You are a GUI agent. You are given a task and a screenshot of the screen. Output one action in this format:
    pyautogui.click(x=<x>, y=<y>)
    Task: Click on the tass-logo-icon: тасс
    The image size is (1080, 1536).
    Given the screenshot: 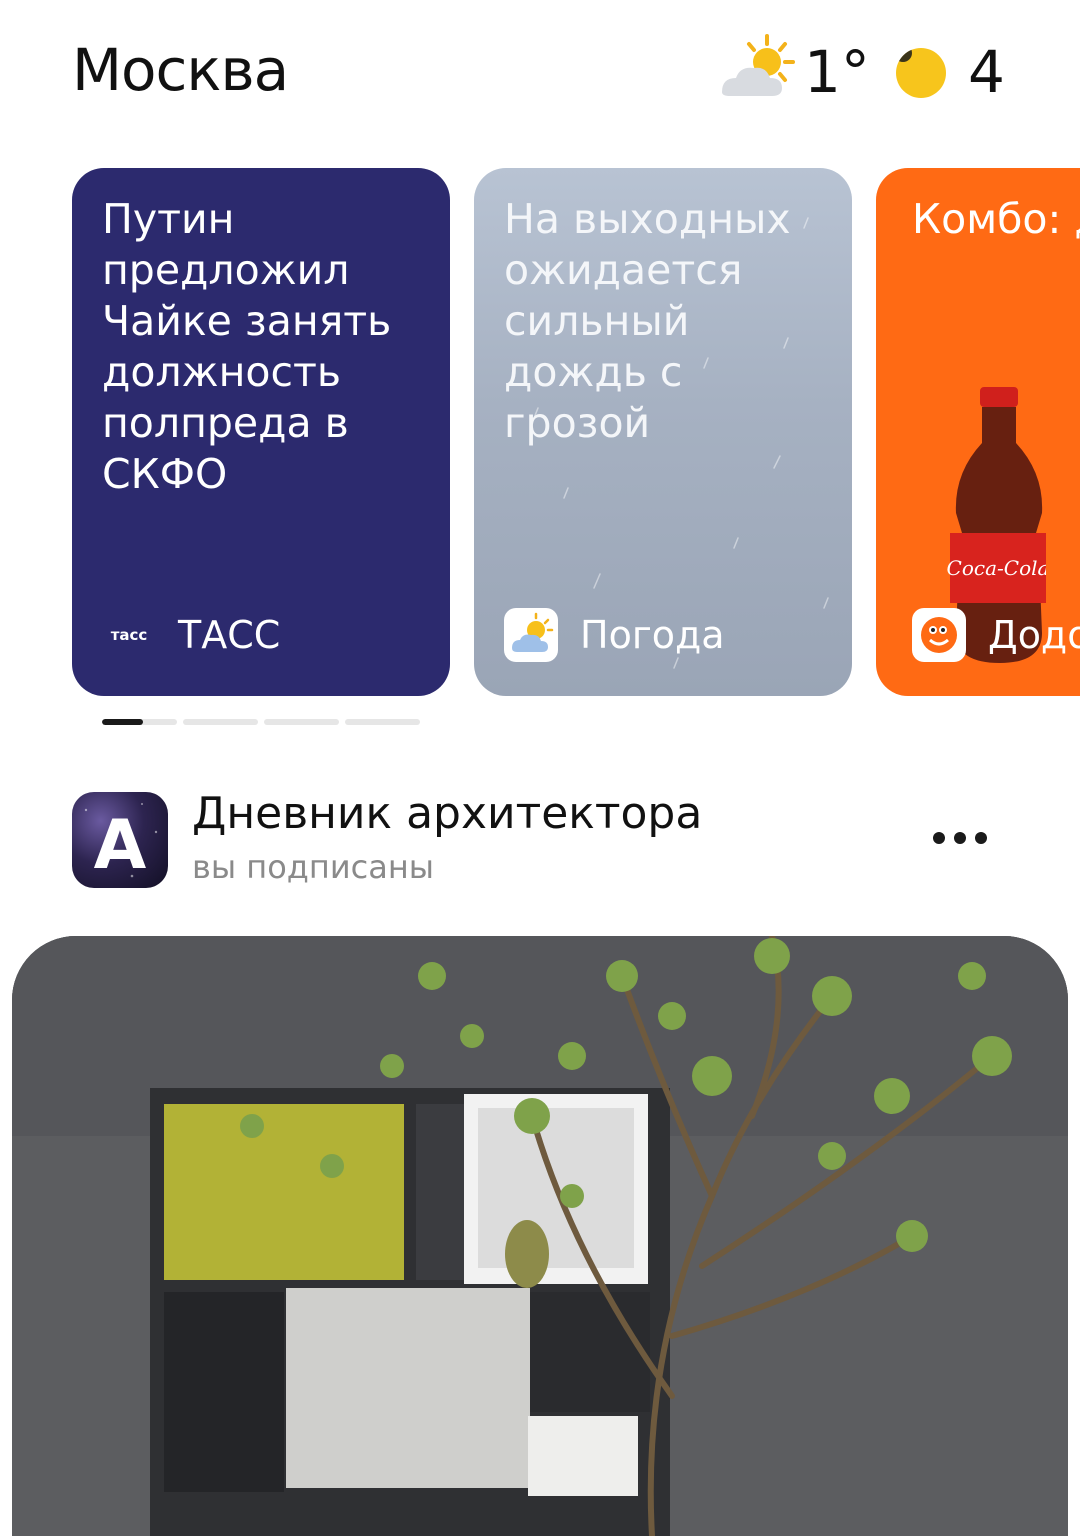 What is the action you would take?
    pyautogui.click(x=129, y=635)
    